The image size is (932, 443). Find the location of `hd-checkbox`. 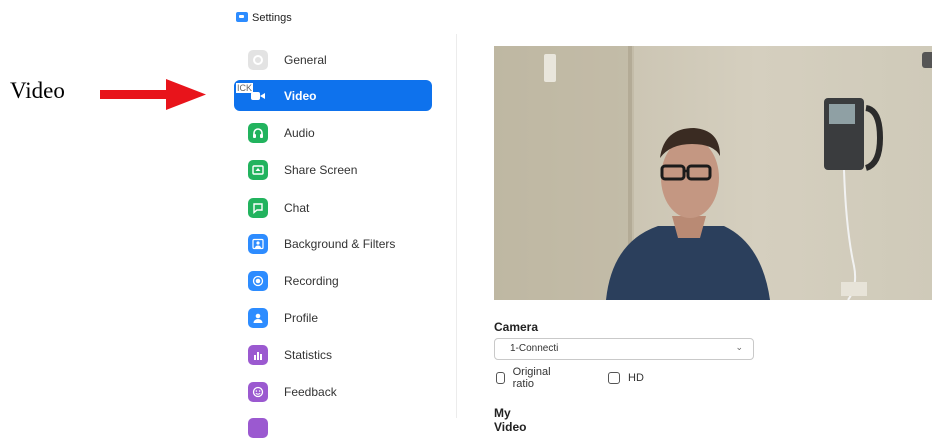

hd-checkbox is located at coordinates (614, 378).